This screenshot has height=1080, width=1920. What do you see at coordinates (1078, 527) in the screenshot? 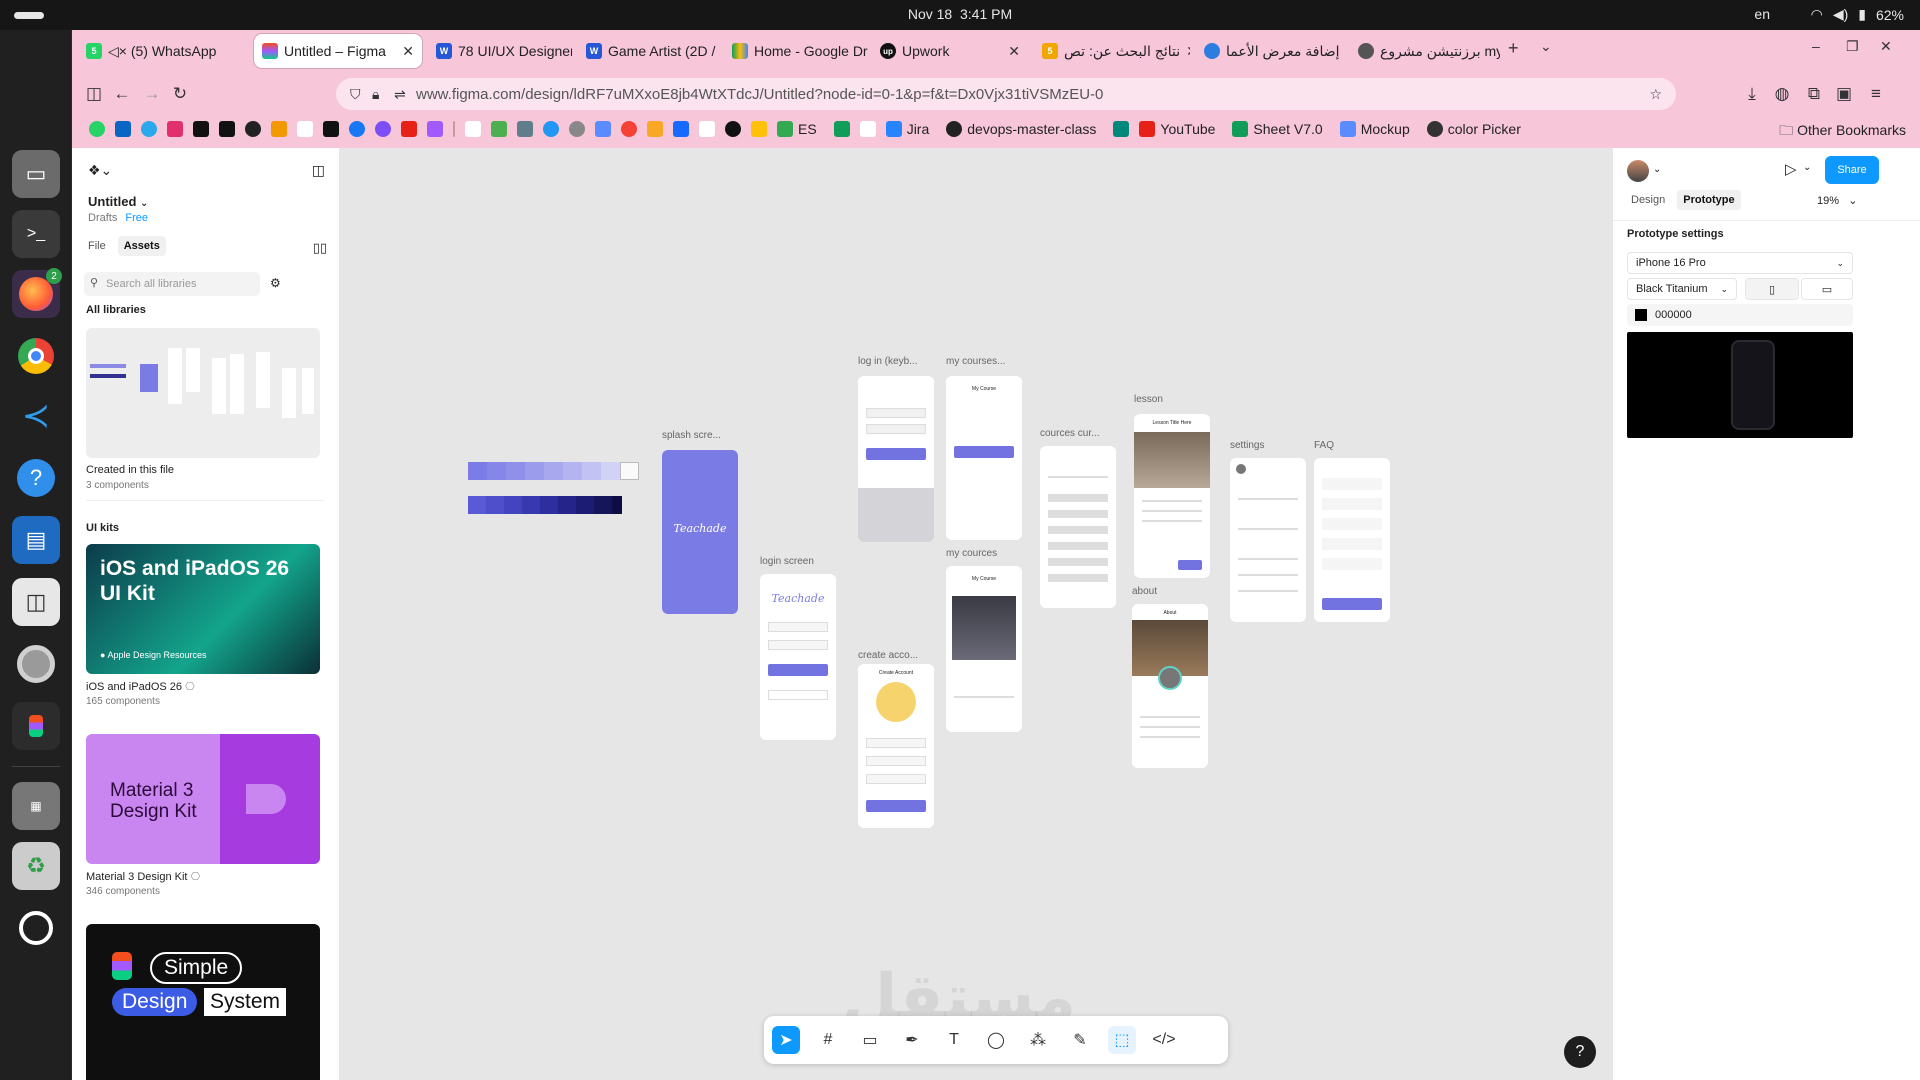
I see `frame-course-curriculum` at bounding box center [1078, 527].